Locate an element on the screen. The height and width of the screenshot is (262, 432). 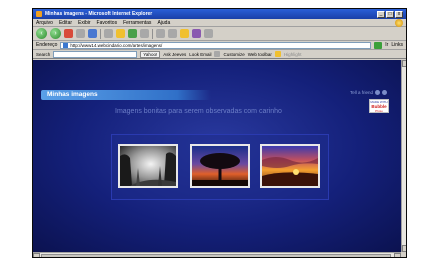
tree-sunset-image is located at coordinates (220, 166).